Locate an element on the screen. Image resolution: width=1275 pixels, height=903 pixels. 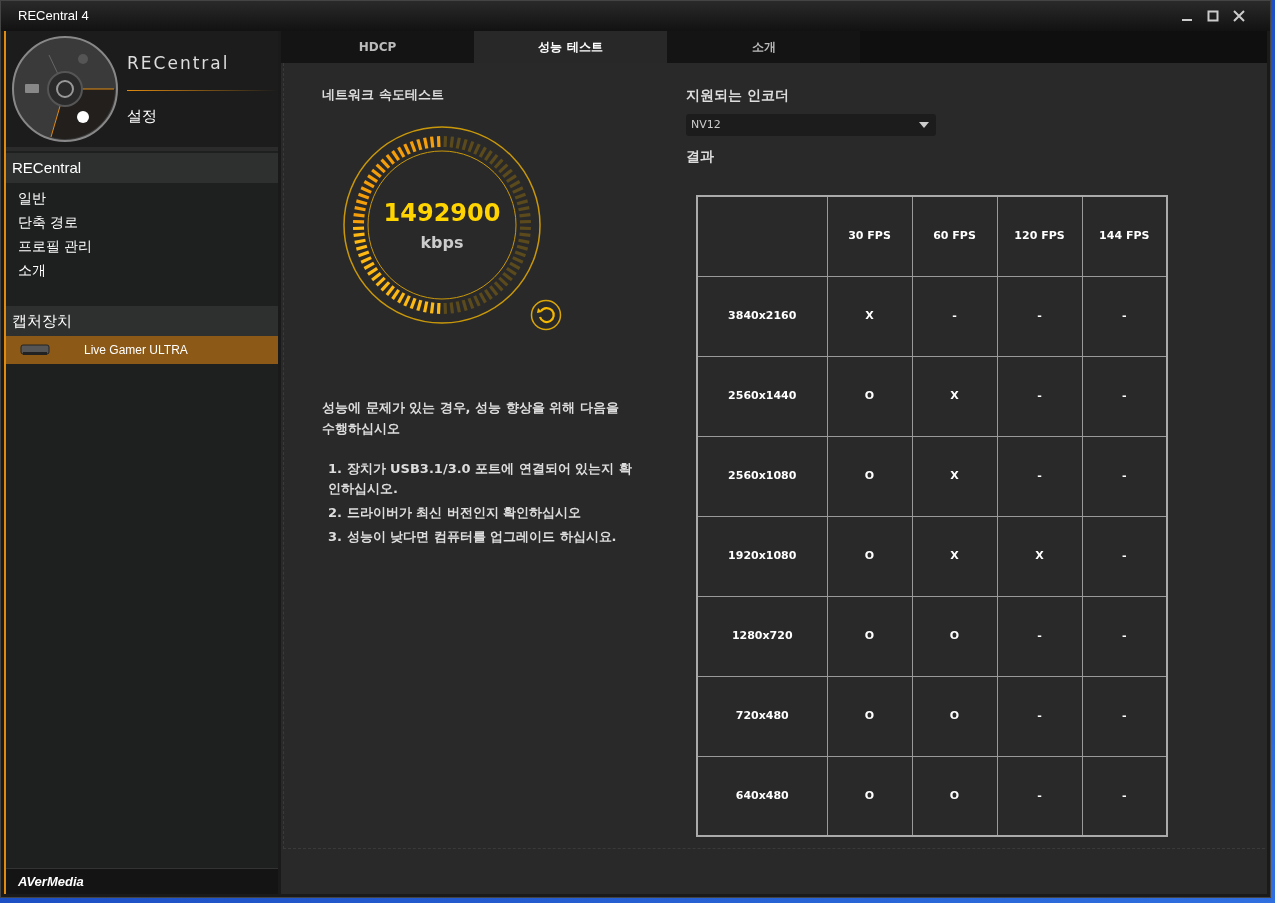
section-header: 캡처장치 is located at coordinates (142, 321).